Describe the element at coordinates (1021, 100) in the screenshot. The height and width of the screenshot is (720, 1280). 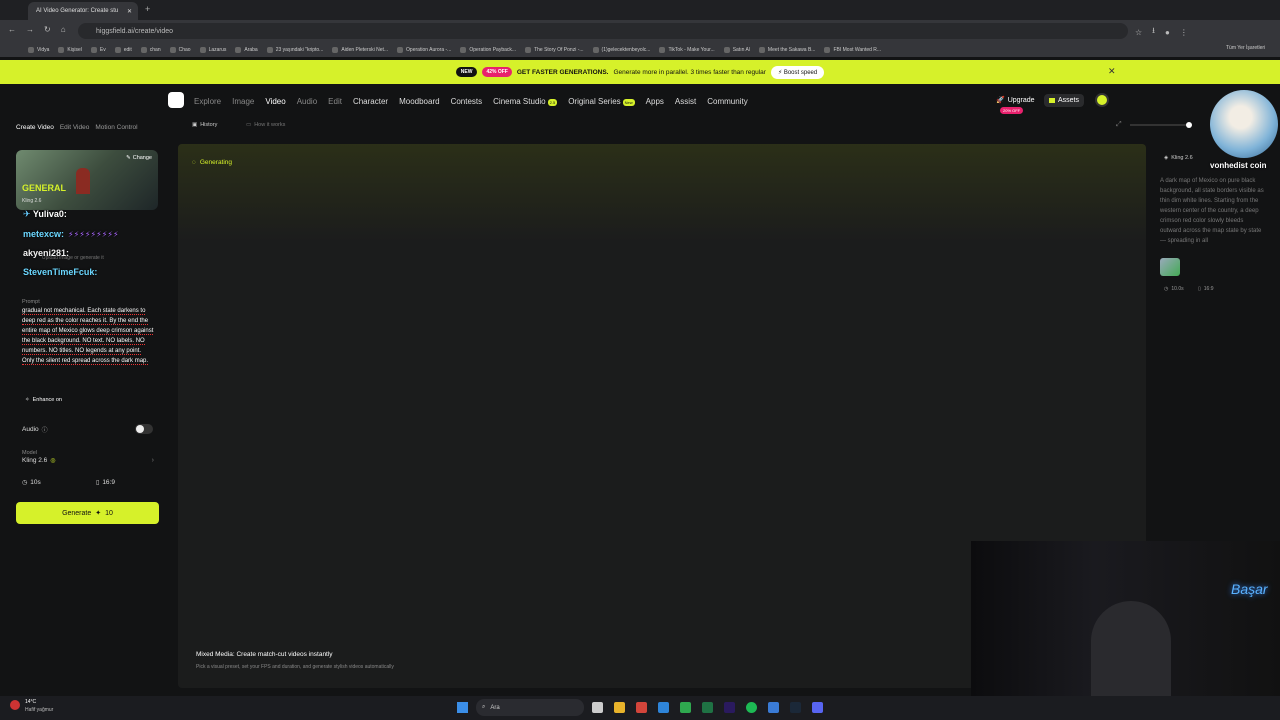
I see `upgrade-label: Upgrade` at that location.